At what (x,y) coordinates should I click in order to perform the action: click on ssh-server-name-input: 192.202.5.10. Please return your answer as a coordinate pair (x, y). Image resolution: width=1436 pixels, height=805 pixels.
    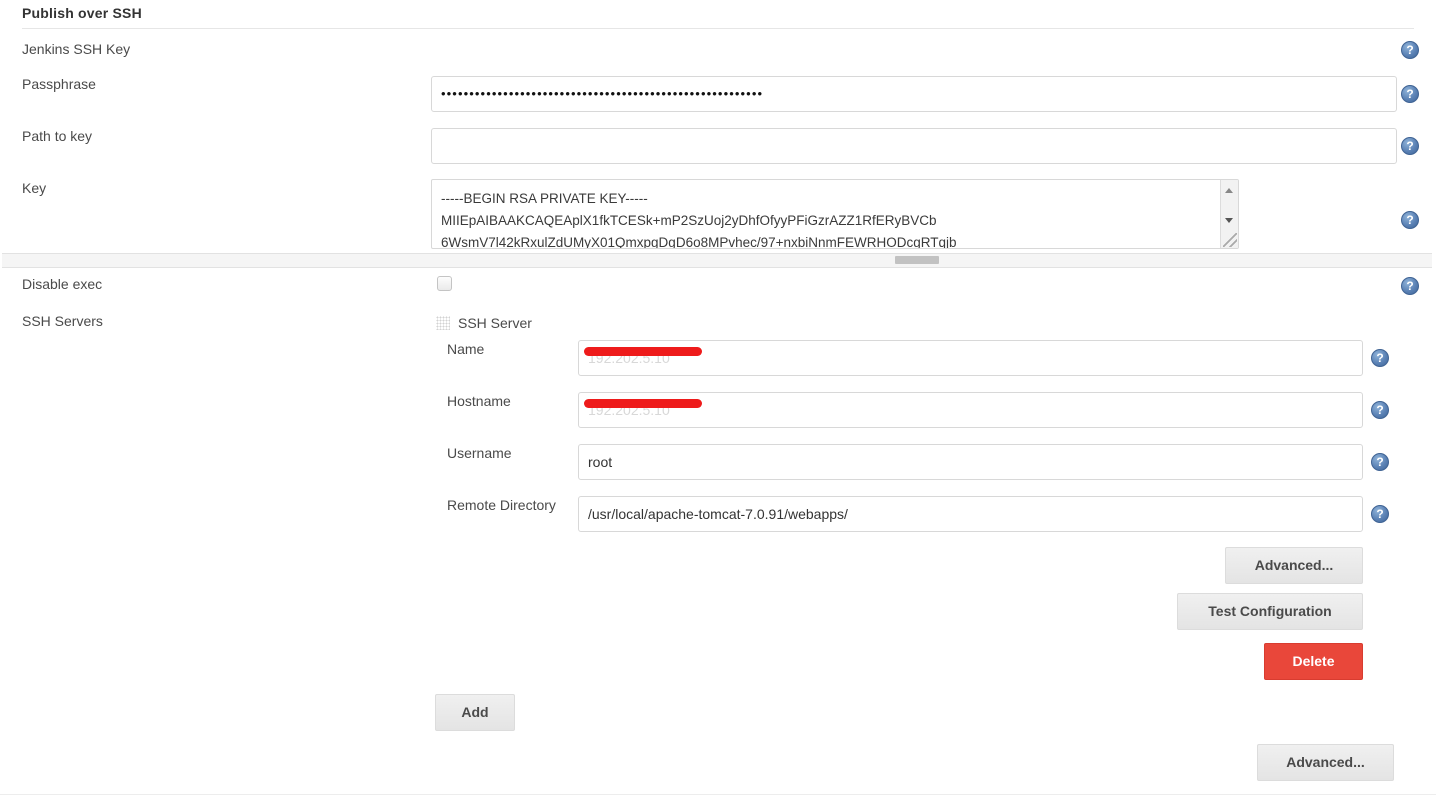
    Looking at the image, I should click on (970, 358).